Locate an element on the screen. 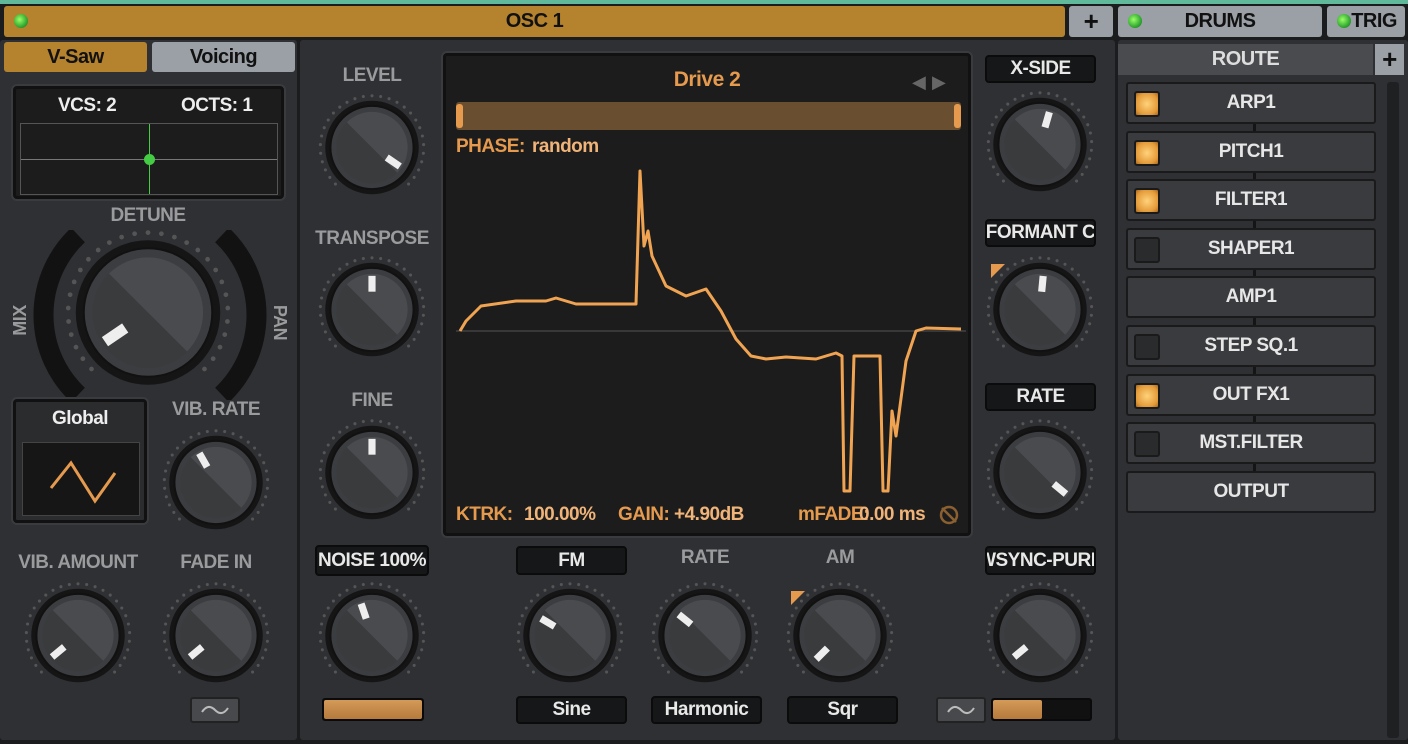 Image resolution: width=1408 pixels, height=744 pixels. drums-led is located at coordinates (1135, 21).